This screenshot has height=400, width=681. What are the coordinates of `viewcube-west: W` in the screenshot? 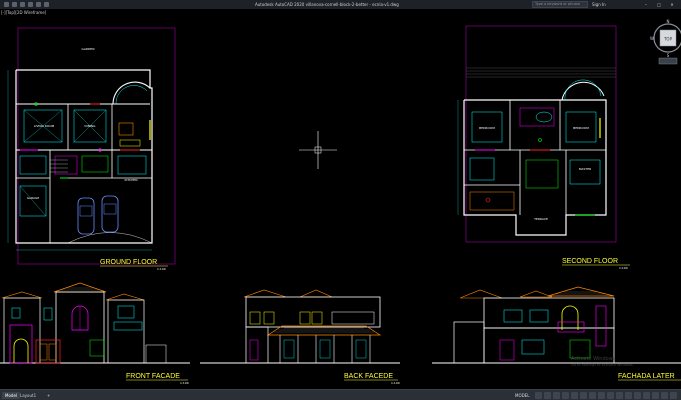 It's located at (652, 38).